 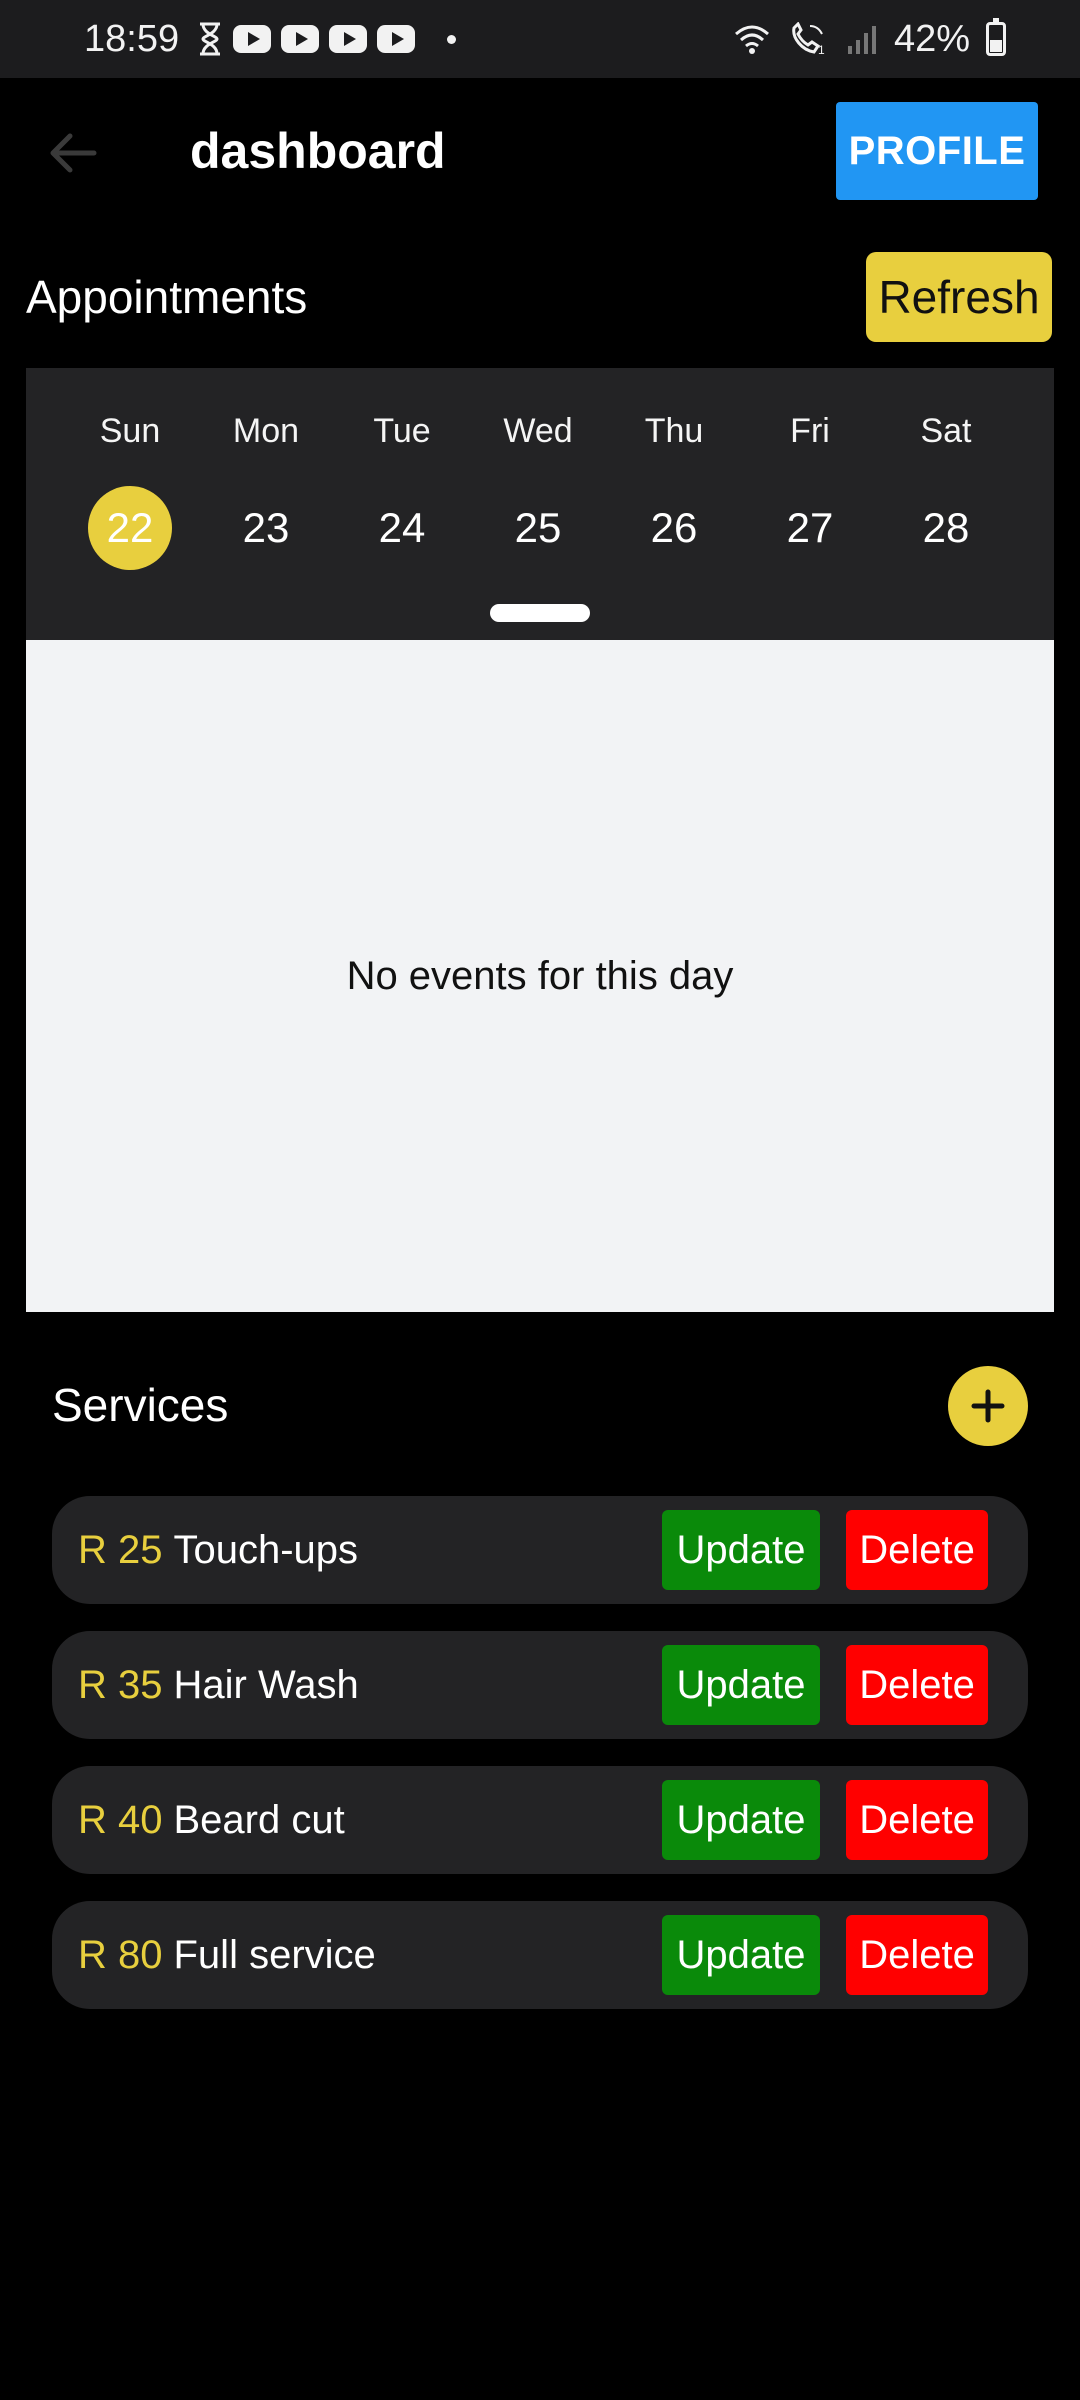 What do you see at coordinates (937, 151) in the screenshot?
I see `profile-button: PROFILE` at bounding box center [937, 151].